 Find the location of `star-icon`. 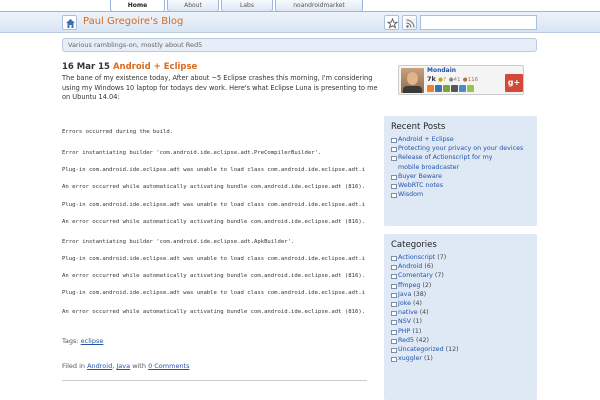

star-icon is located at coordinates (392, 23).